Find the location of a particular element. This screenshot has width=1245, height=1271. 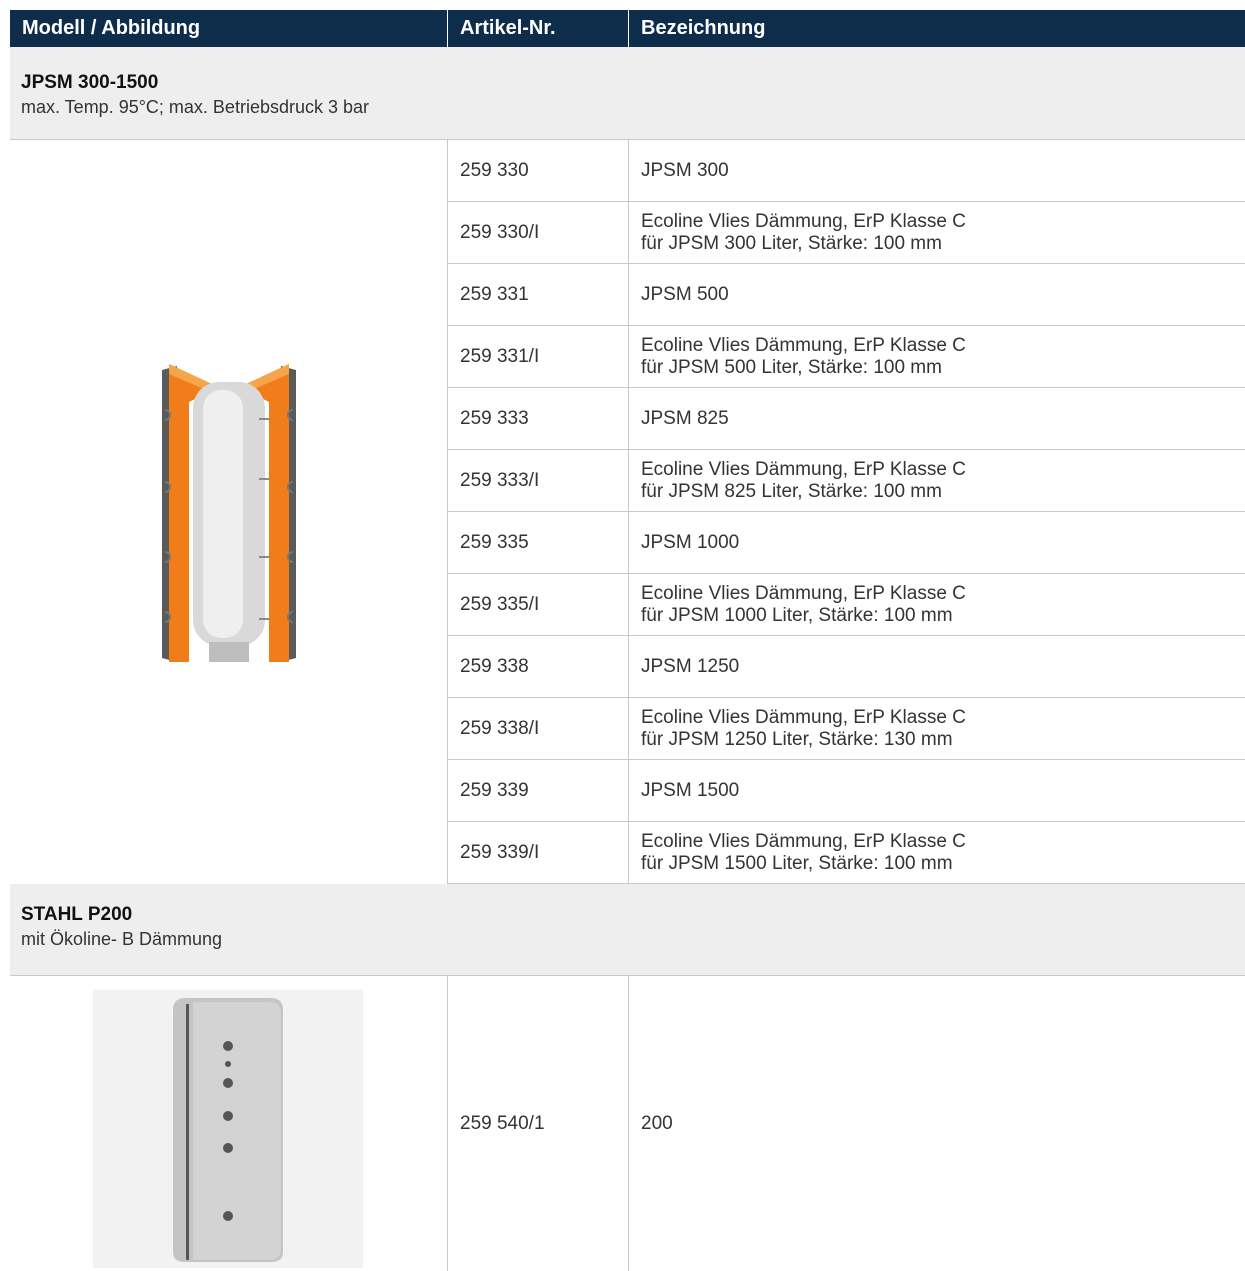

description-line: JPSM 1500 is located at coordinates (690, 790).